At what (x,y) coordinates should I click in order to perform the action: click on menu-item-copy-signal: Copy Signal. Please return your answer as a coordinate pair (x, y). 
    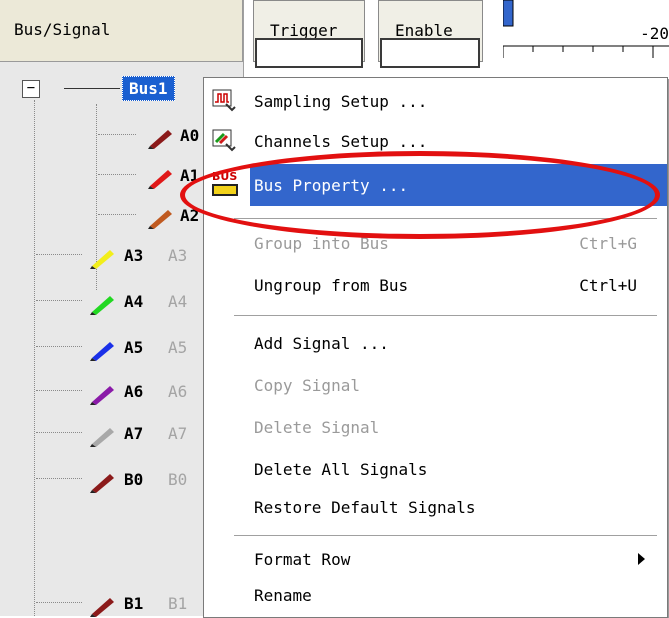
    Looking at the image, I should click on (435, 385).